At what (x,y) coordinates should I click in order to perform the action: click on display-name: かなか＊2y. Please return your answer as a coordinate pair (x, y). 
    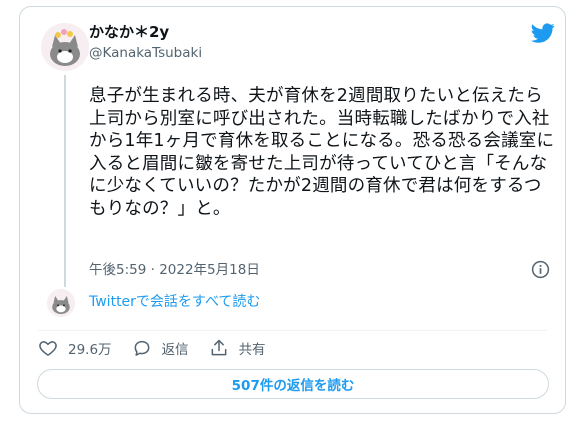
    Looking at the image, I should click on (129, 32).